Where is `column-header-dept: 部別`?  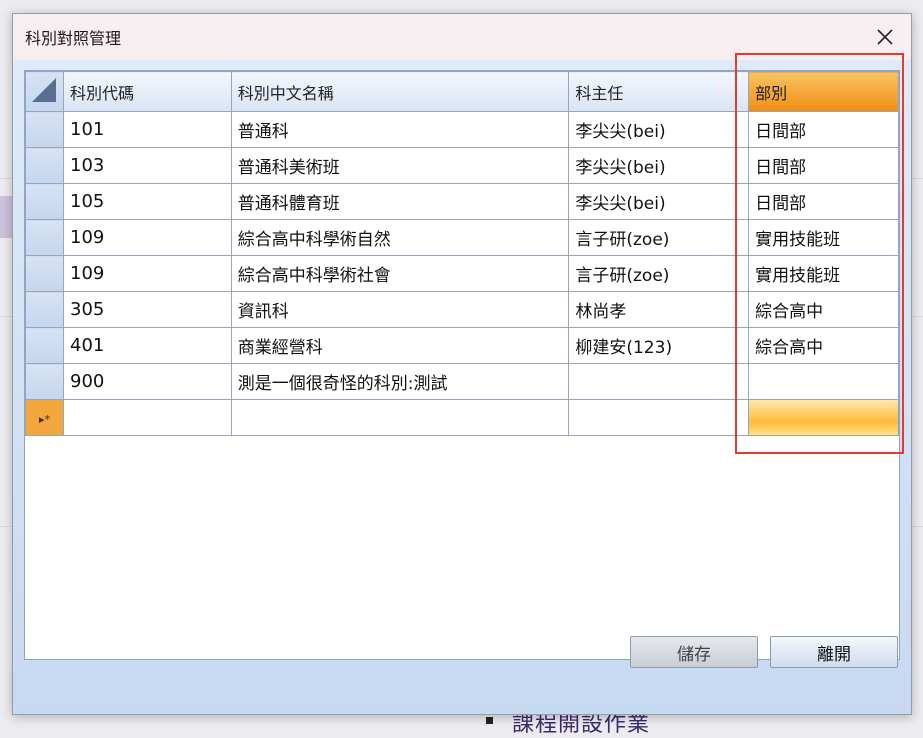
column-header-dept: 部別 is located at coordinates (823, 91).